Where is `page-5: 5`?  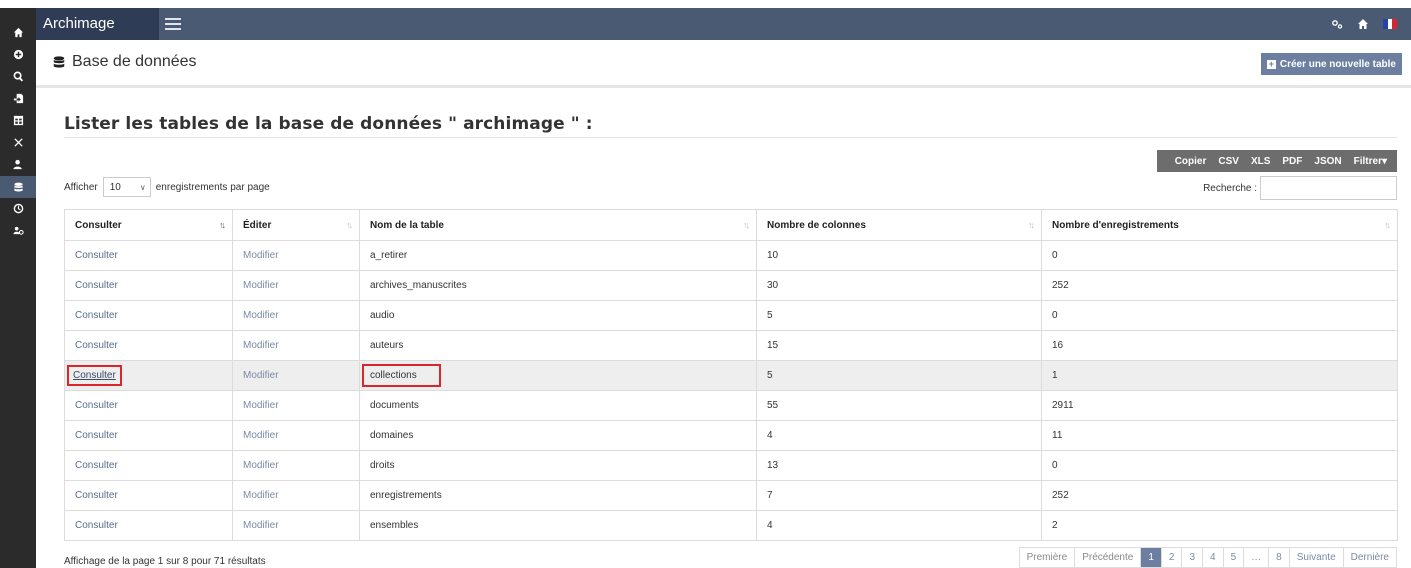 page-5: 5 is located at coordinates (1234, 557).